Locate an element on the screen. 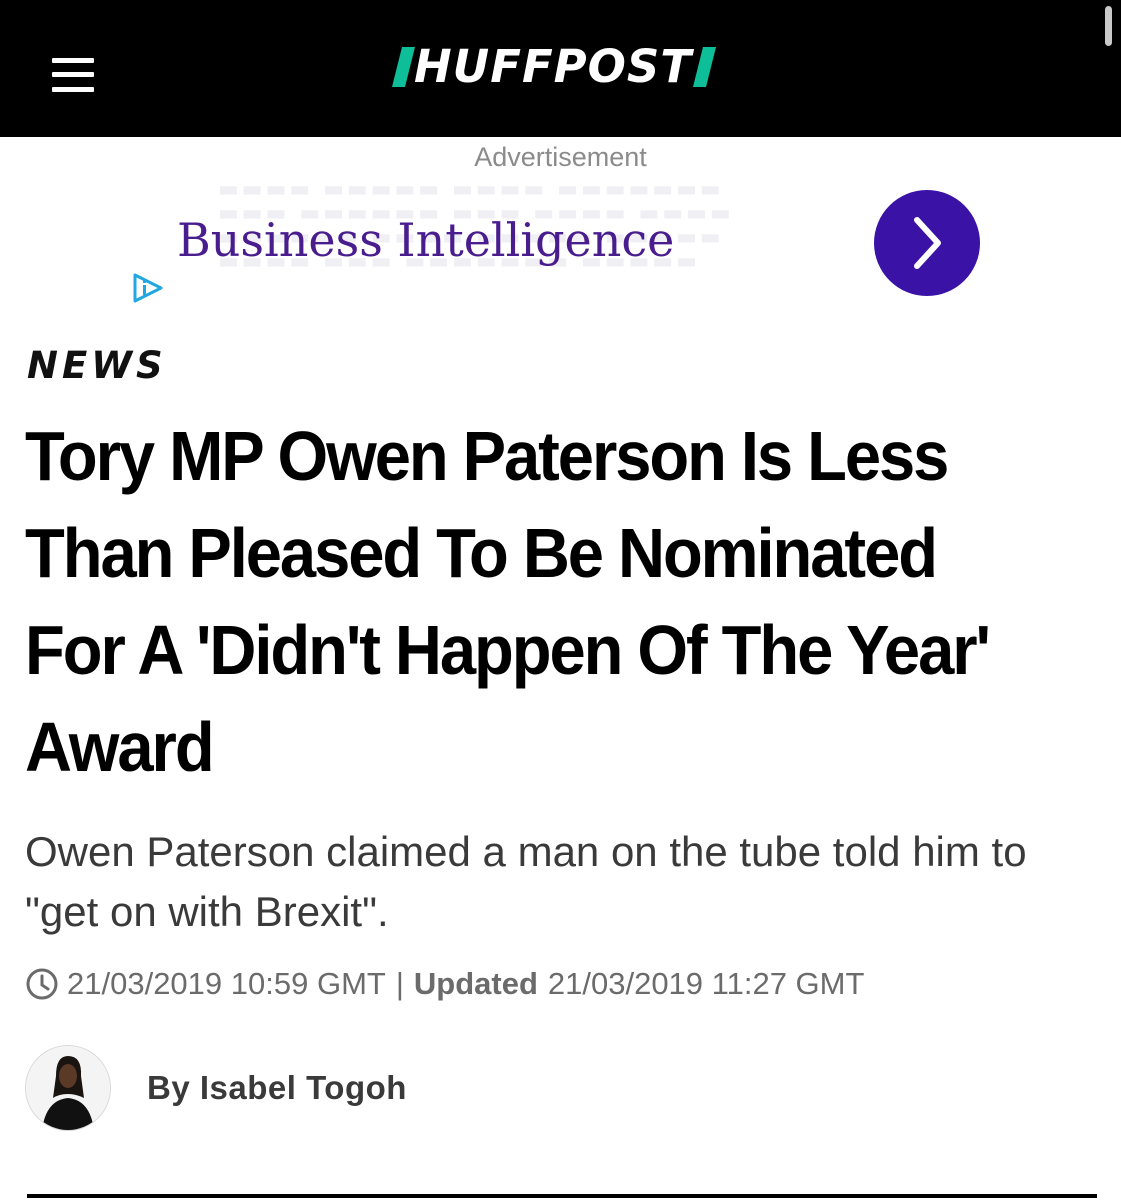  updated-label: Updated is located at coordinates (475, 983).